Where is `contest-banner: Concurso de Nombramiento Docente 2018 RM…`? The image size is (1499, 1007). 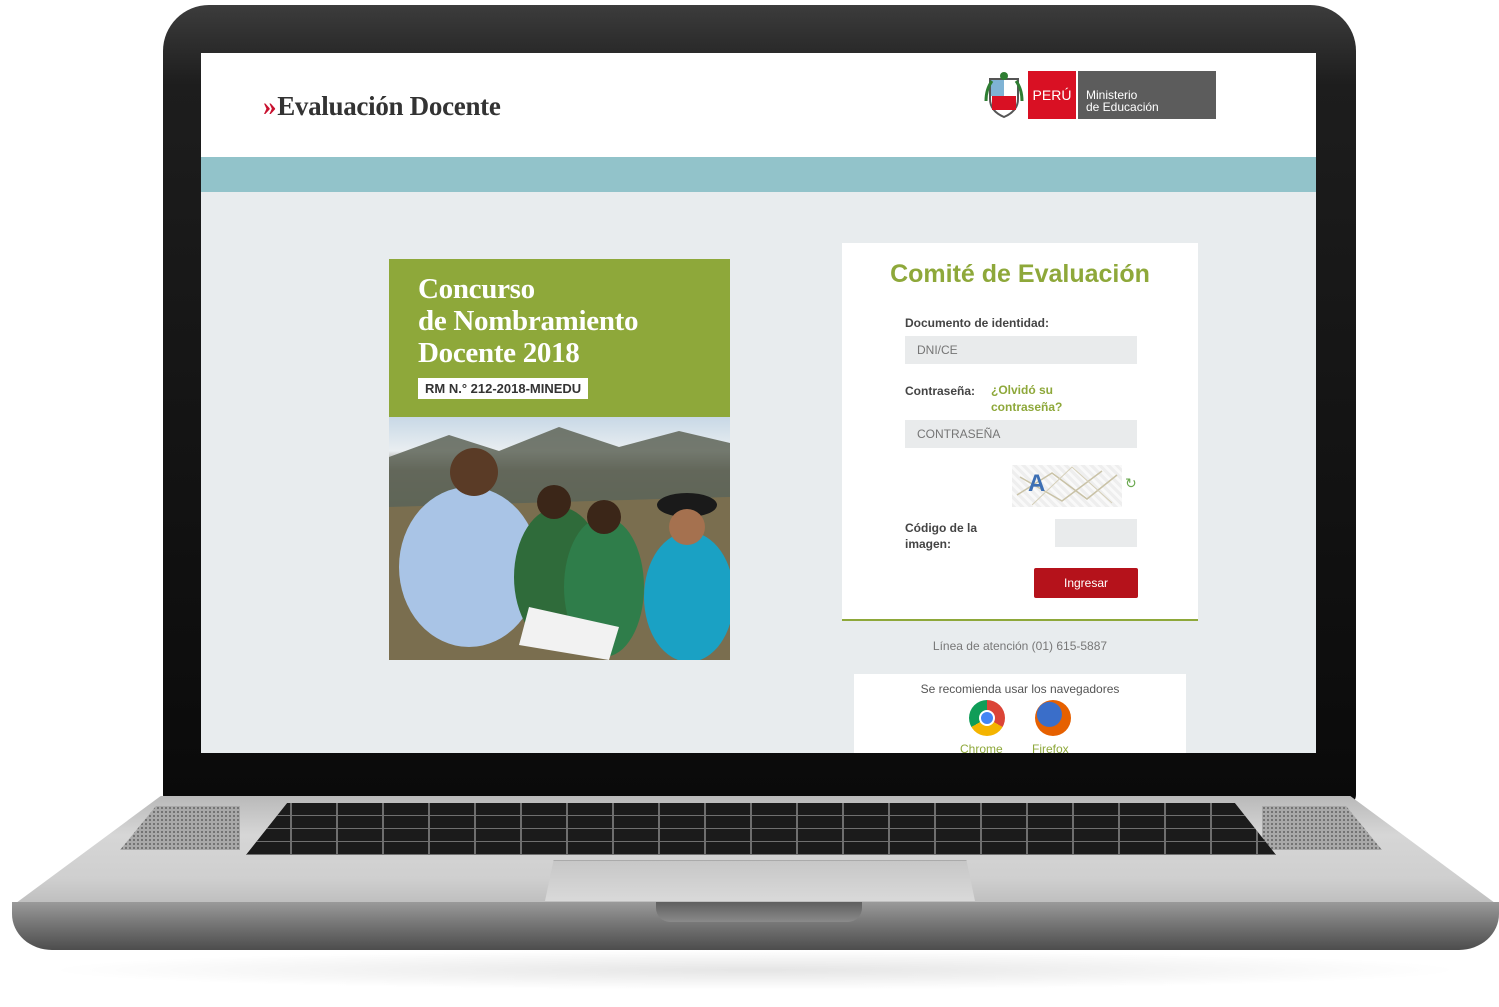 contest-banner: Concurso de Nombramiento Docente 2018 RM… is located at coordinates (559, 459).